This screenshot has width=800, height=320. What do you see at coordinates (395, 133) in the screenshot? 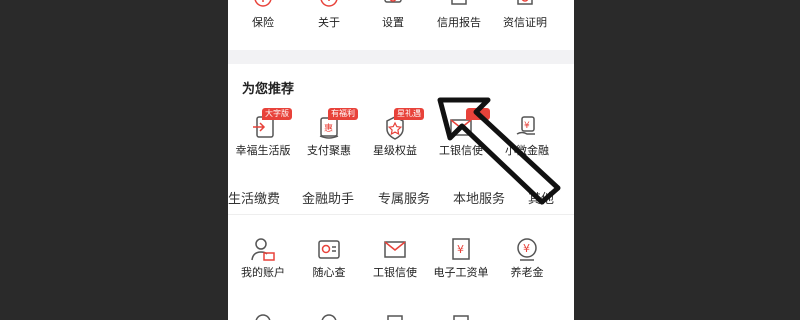
I see `recommend-item-star: 星礼遇 星级权益` at bounding box center [395, 133].